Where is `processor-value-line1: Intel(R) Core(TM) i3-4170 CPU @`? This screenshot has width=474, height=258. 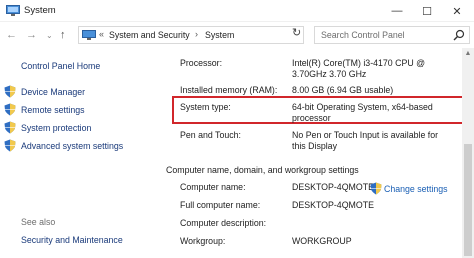
processor-value-line1: Intel(R) Core(TM) i3-4170 CPU @ is located at coordinates (359, 63).